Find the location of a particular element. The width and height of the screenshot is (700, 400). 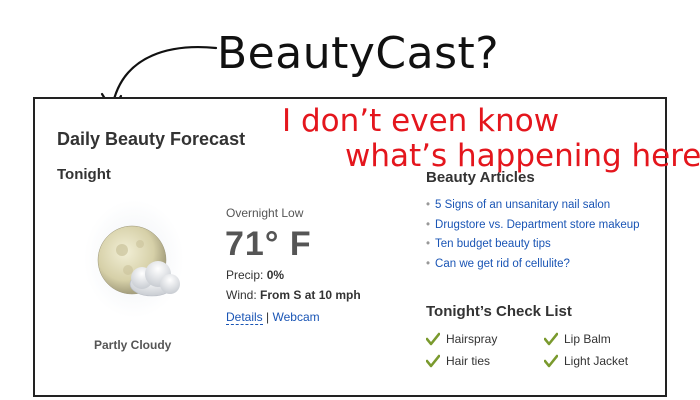

article-link-label: Can we get rid of cellulite? is located at coordinates (502, 263).